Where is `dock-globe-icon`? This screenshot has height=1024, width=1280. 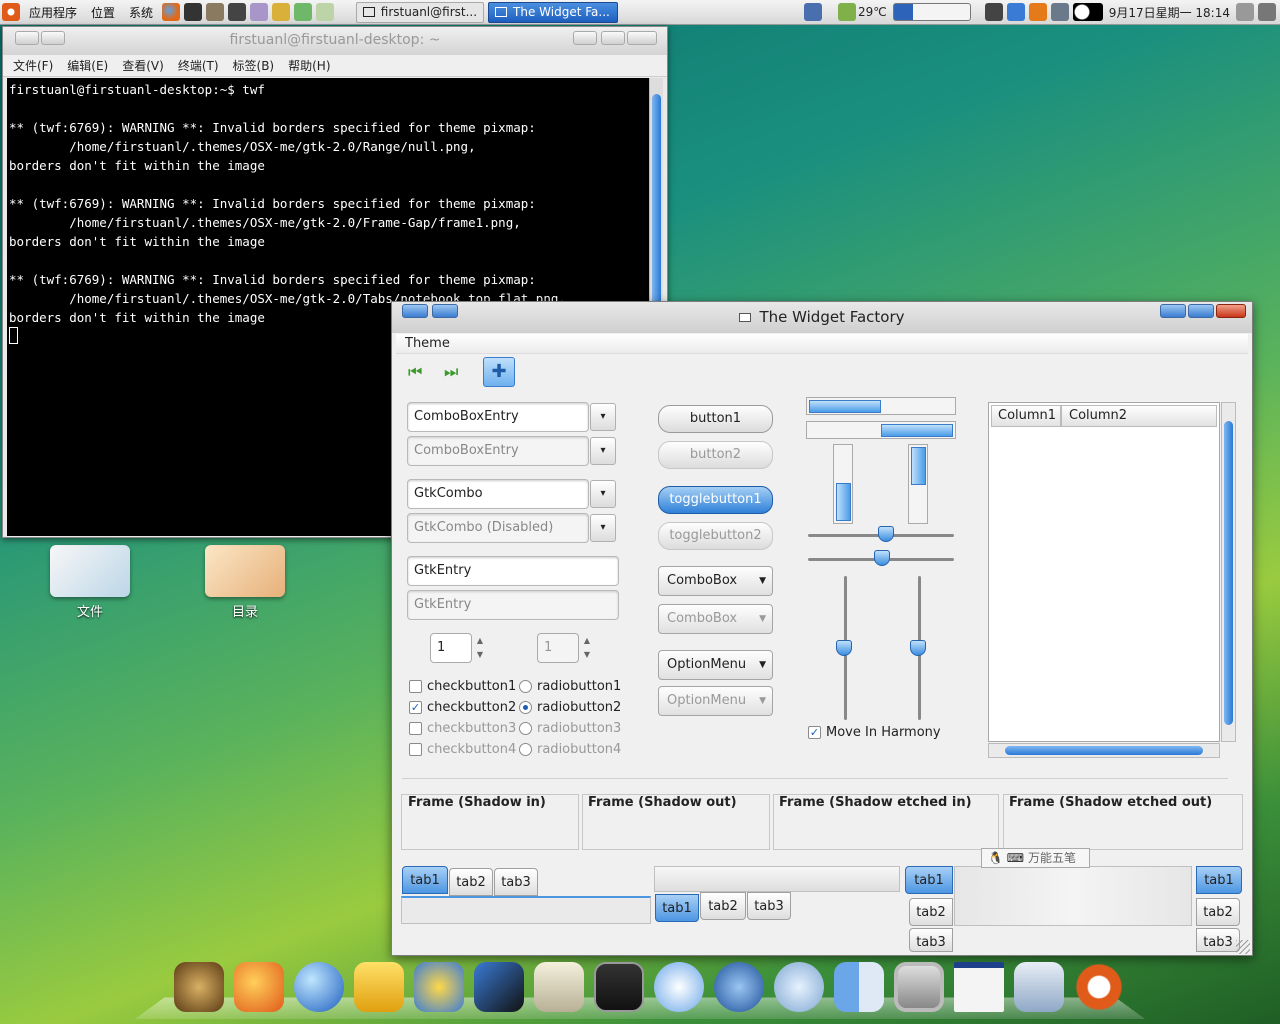
dock-globe-icon is located at coordinates (799, 987).